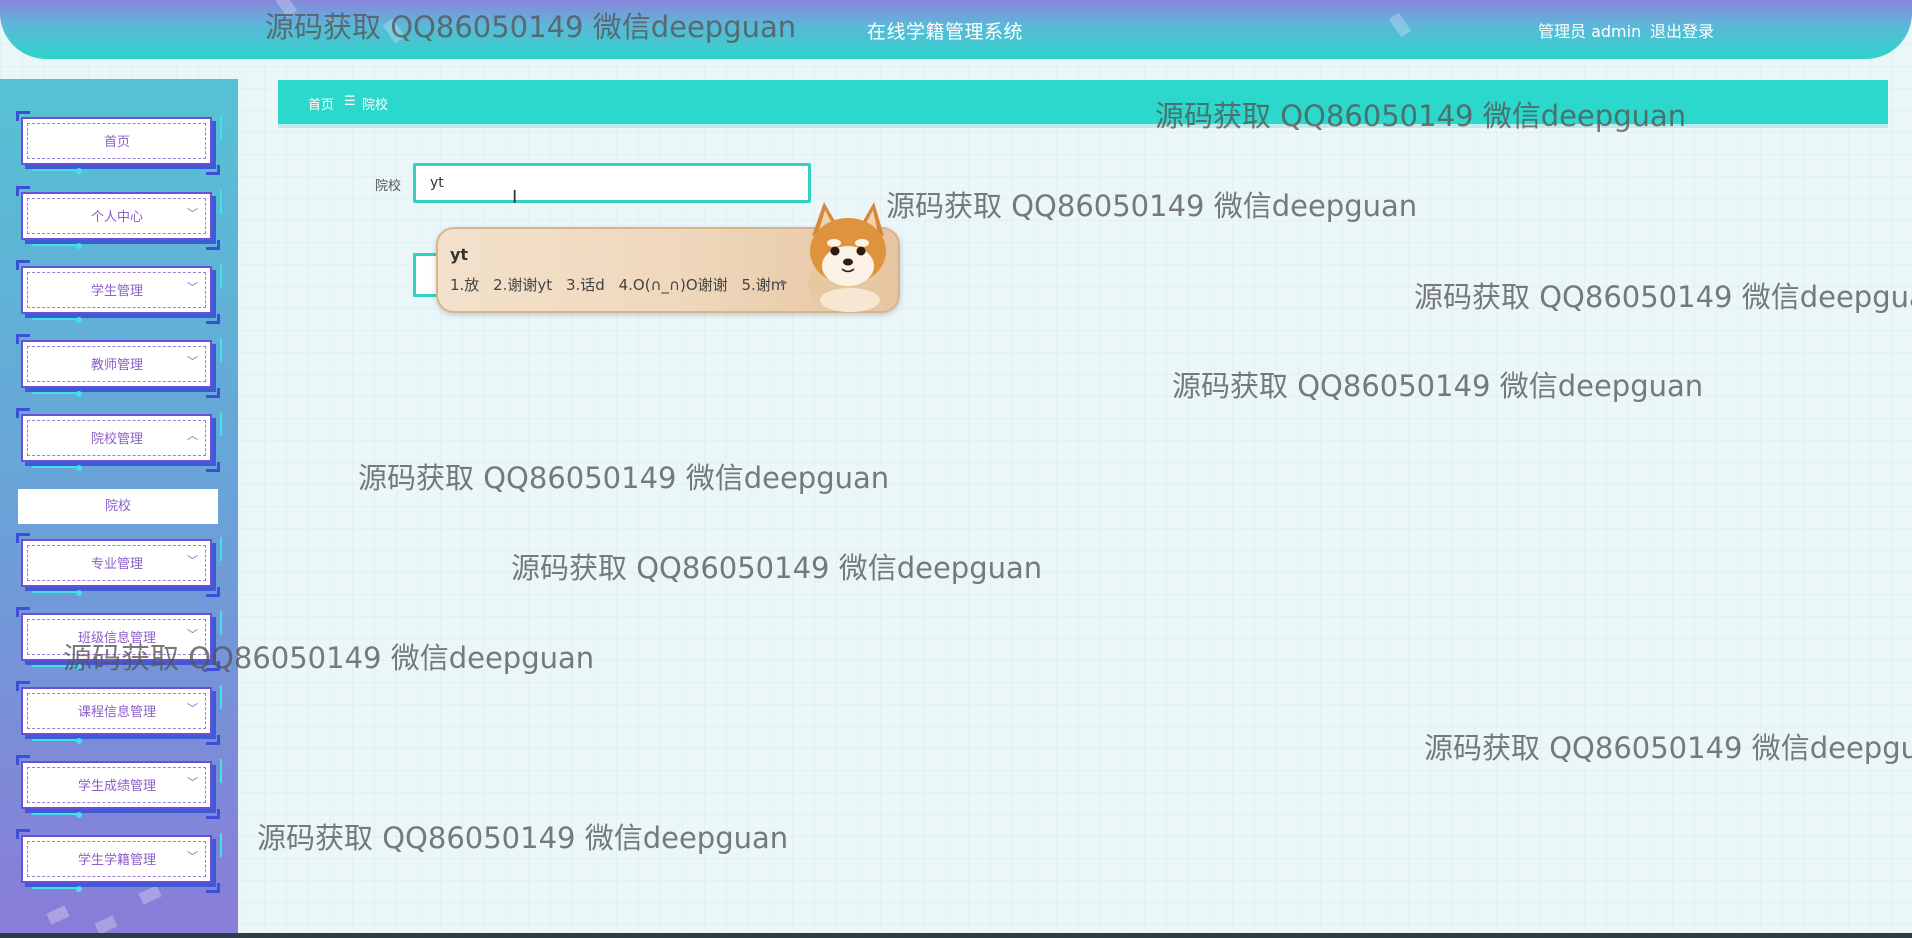 This screenshot has width=1912, height=938. What do you see at coordinates (612, 183) in the screenshot?
I see `school-input` at bounding box center [612, 183].